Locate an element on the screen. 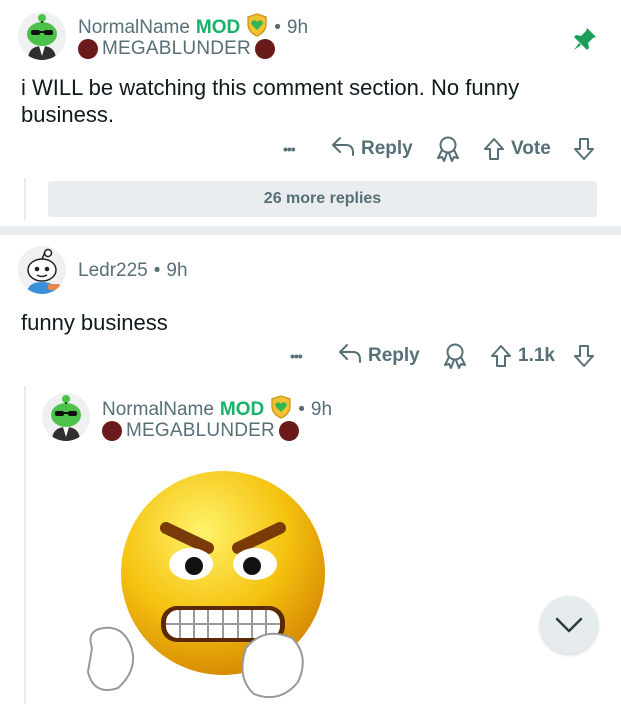  upvote-button: 1.1k is located at coordinates (522, 356).